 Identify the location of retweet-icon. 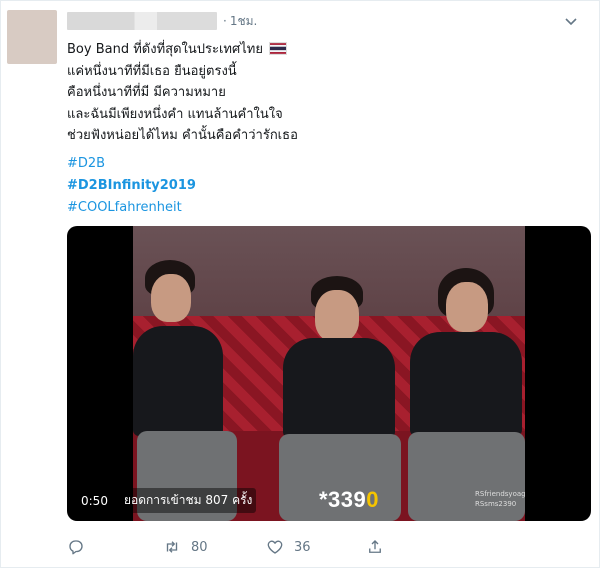
(172, 547).